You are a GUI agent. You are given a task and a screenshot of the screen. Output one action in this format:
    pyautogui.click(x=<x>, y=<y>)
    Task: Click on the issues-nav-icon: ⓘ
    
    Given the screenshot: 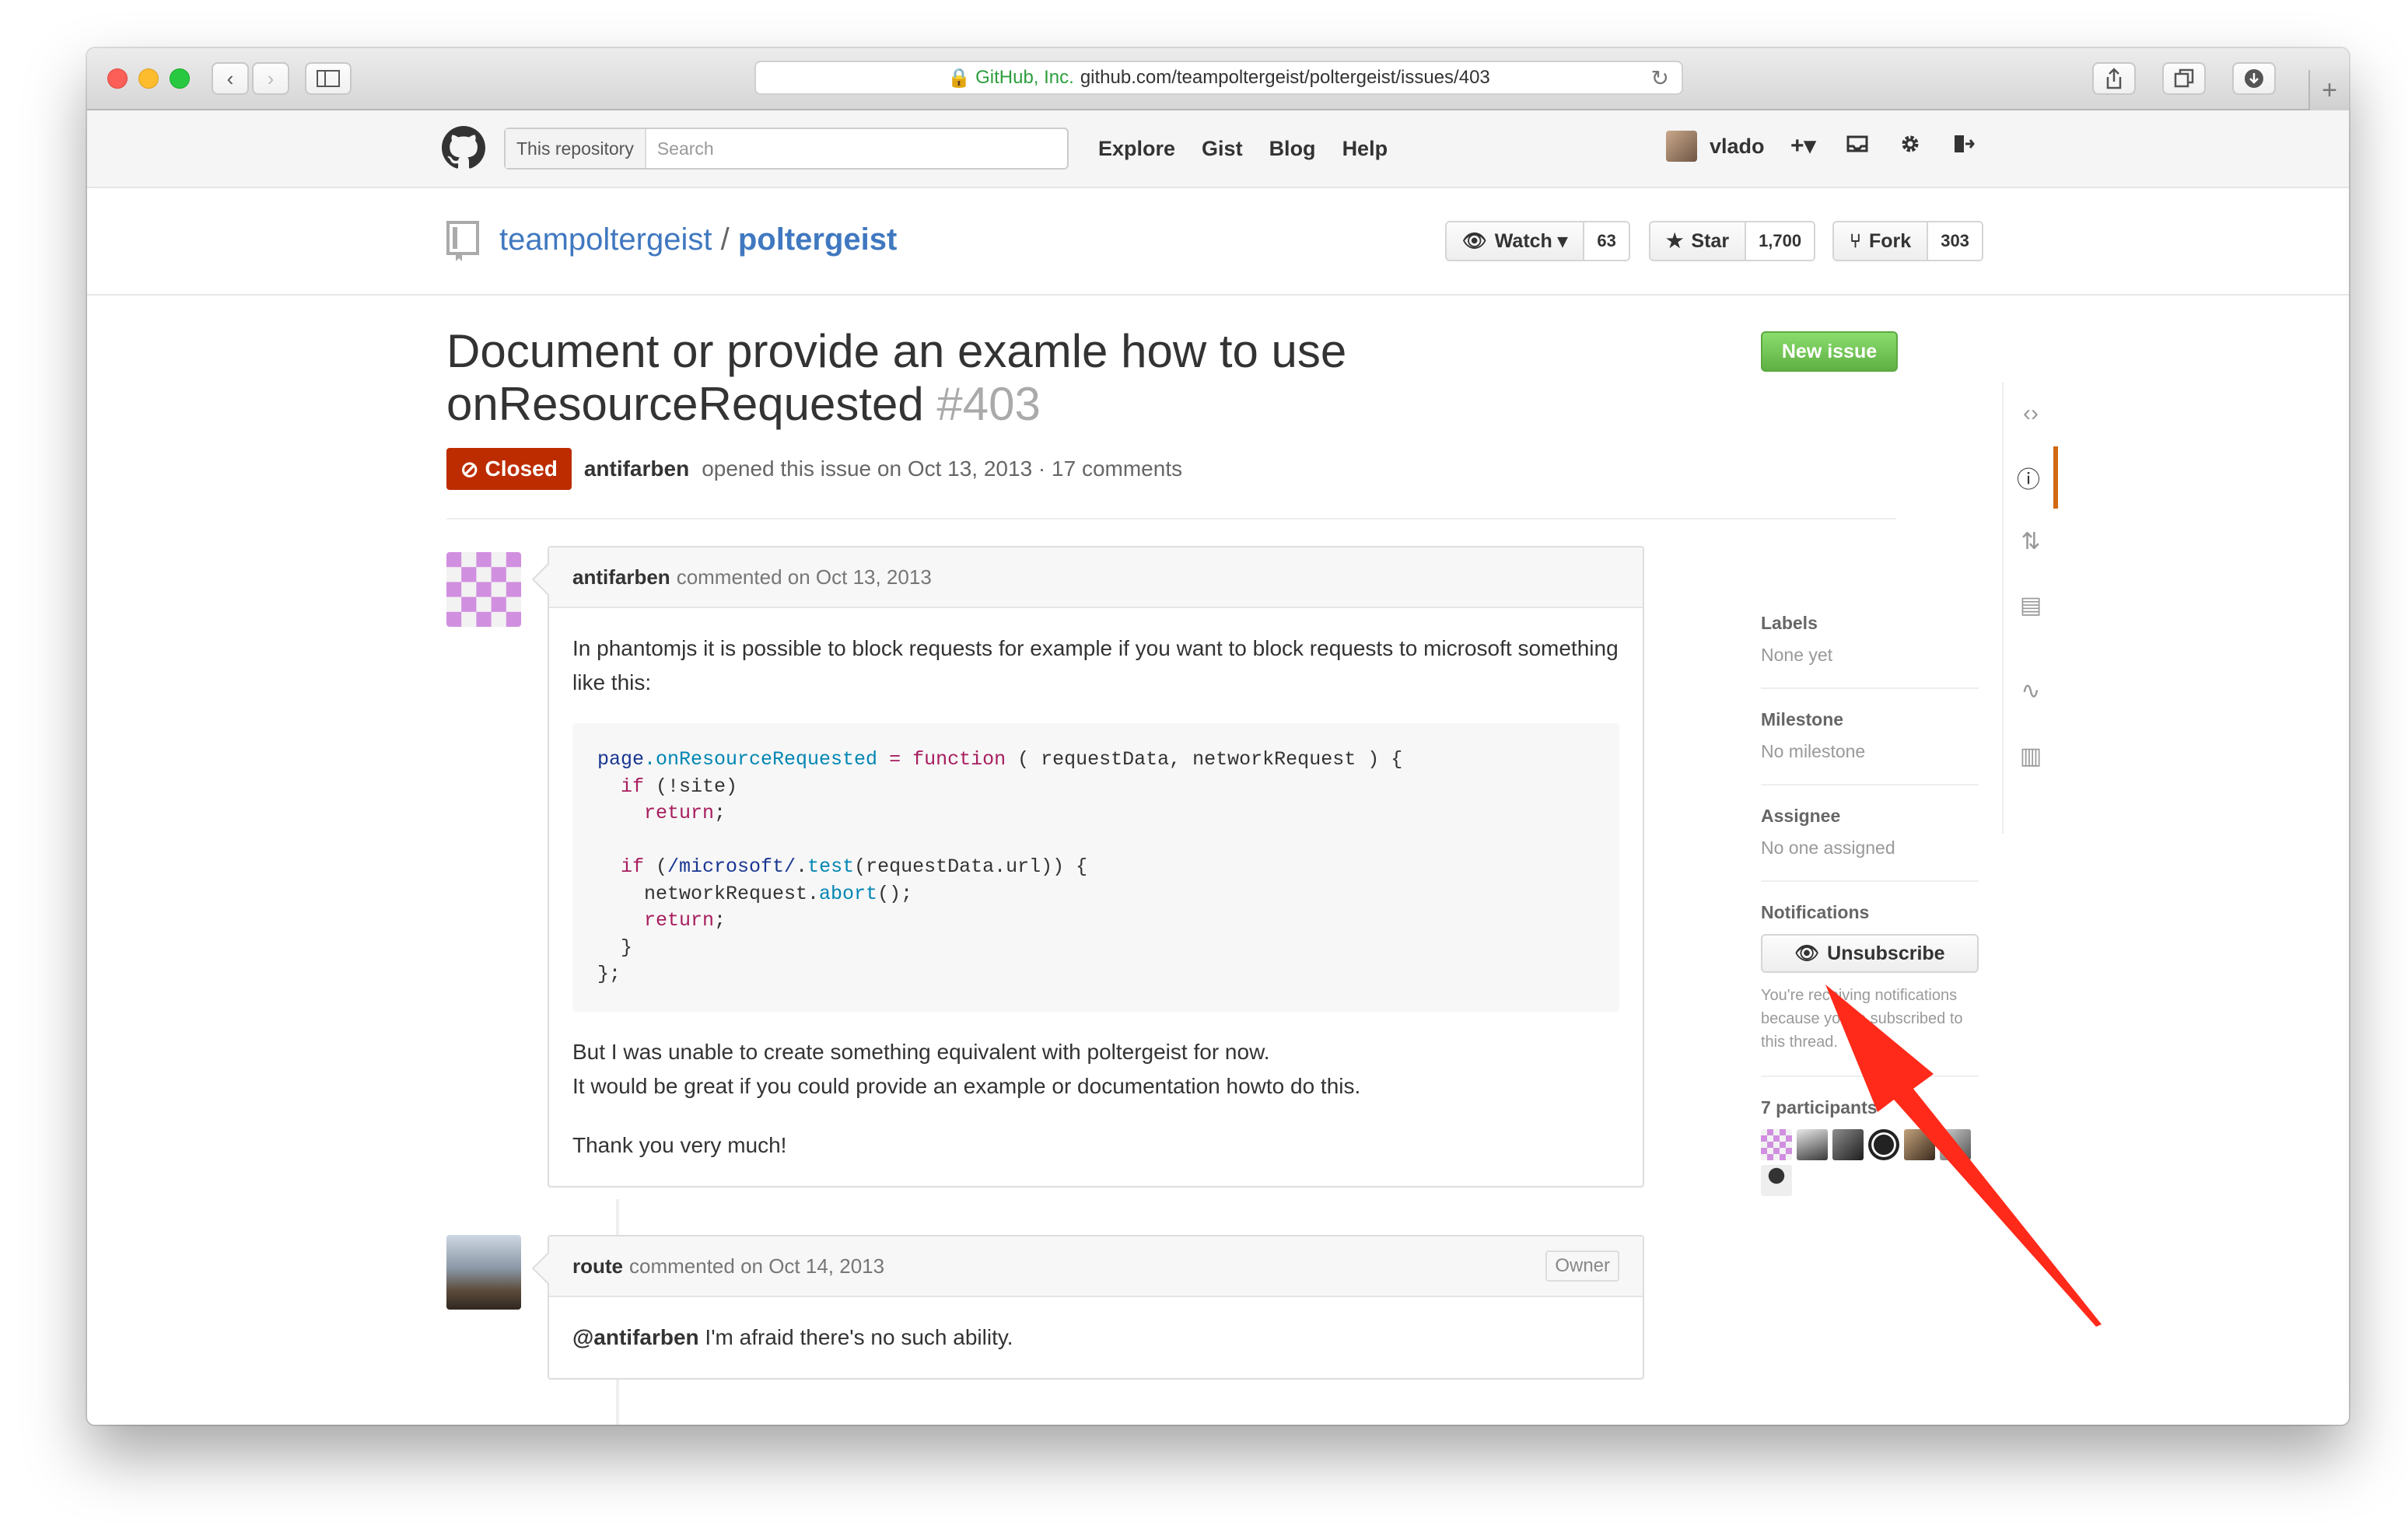 What is the action you would take?
    pyautogui.click(x=2031, y=477)
    